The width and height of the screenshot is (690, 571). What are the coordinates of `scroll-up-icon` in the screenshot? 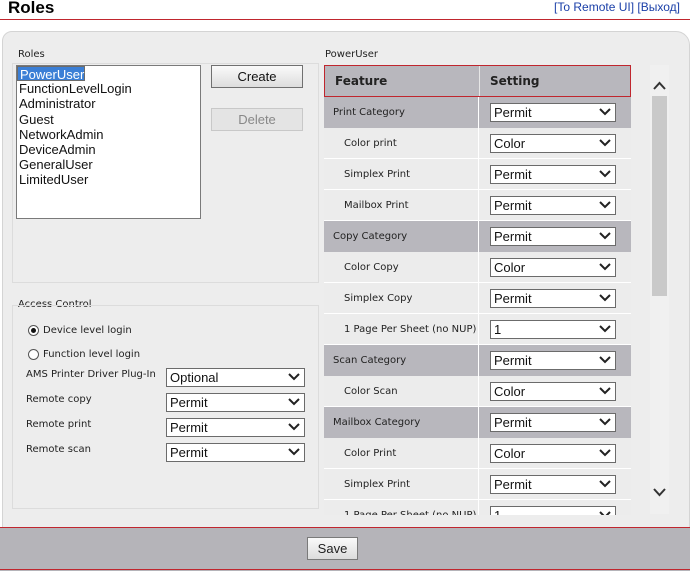 It's located at (659, 86).